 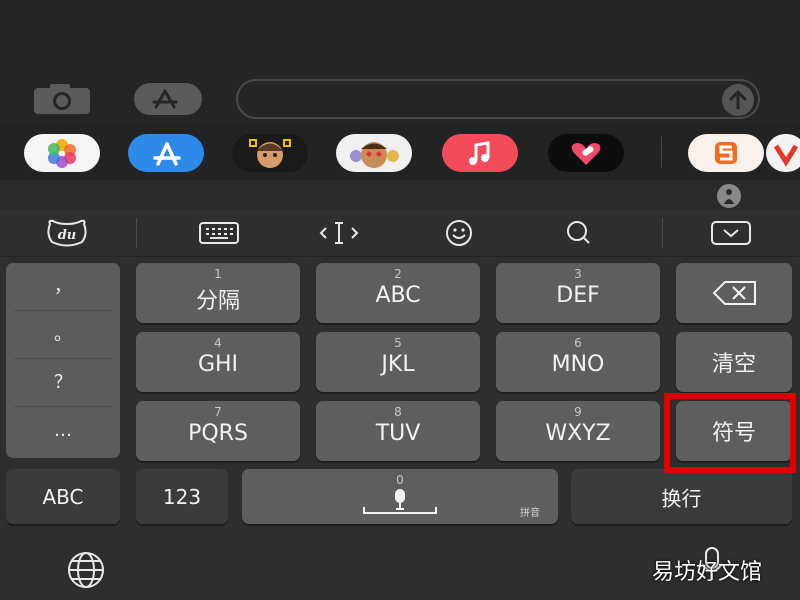 What do you see at coordinates (400, 233) in the screenshot?
I see `keyboard-toolbar: du` at bounding box center [400, 233].